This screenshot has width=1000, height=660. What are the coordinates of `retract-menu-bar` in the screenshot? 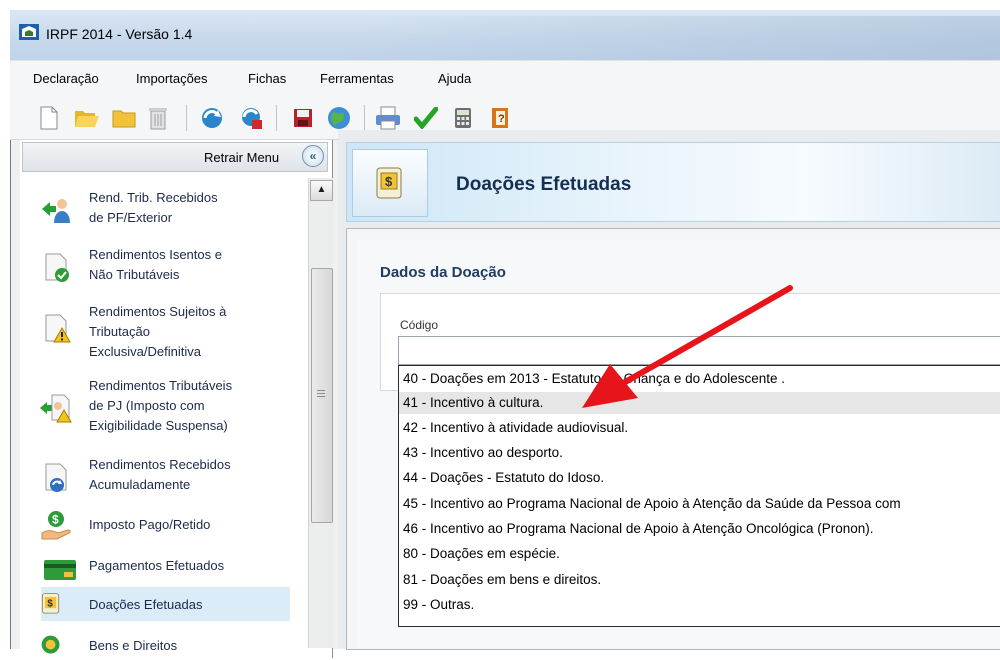 It's located at (175, 157).